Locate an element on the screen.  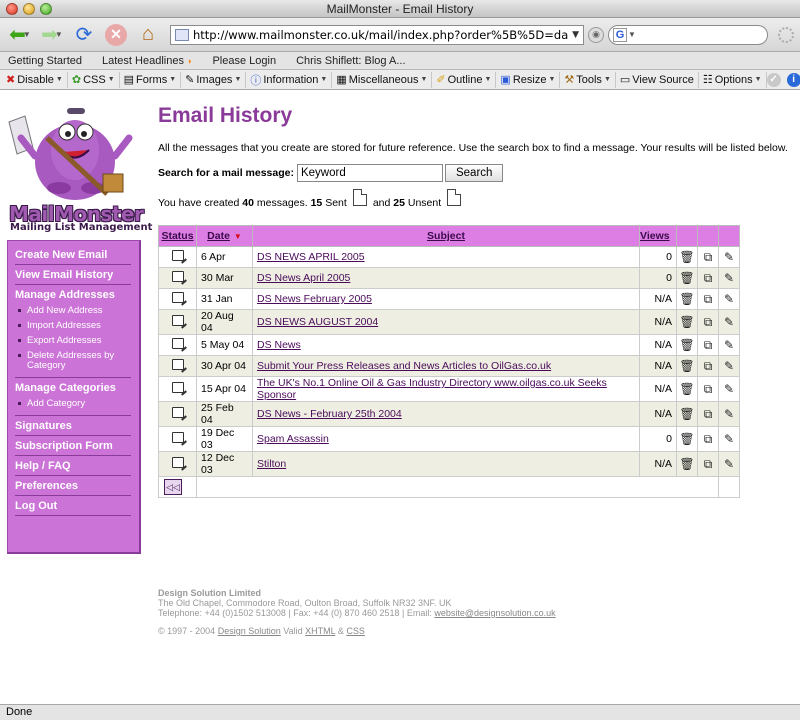
minimize-window-button is located at coordinates (29, 9).